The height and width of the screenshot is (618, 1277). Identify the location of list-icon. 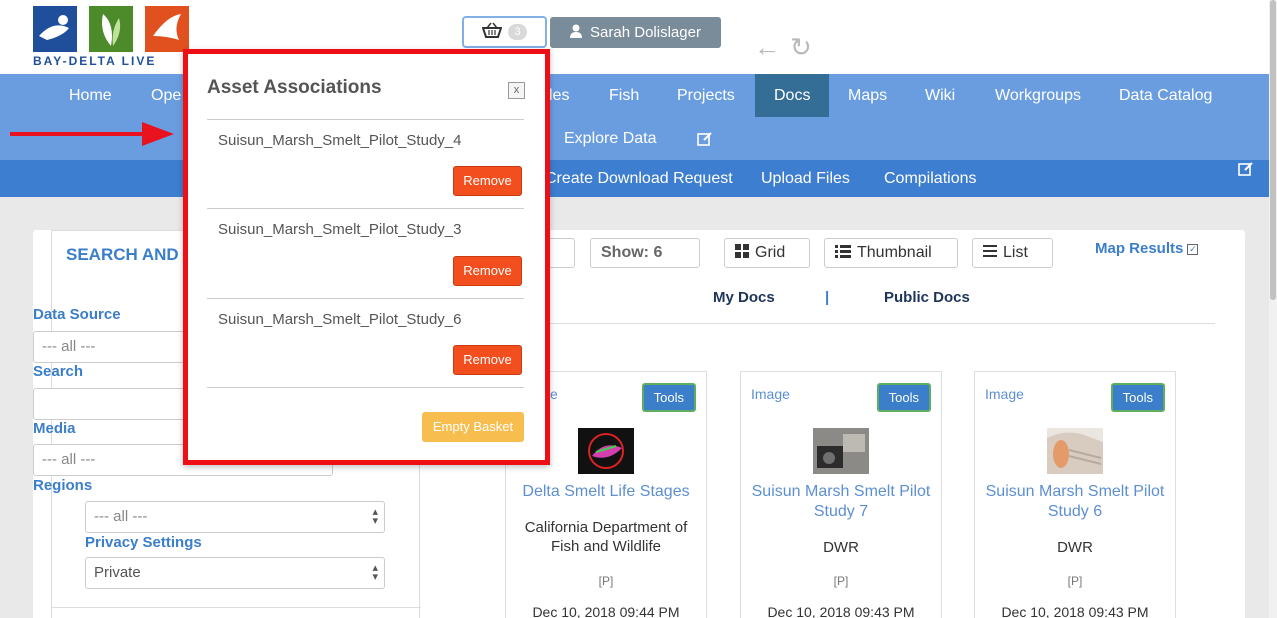
(990, 253).